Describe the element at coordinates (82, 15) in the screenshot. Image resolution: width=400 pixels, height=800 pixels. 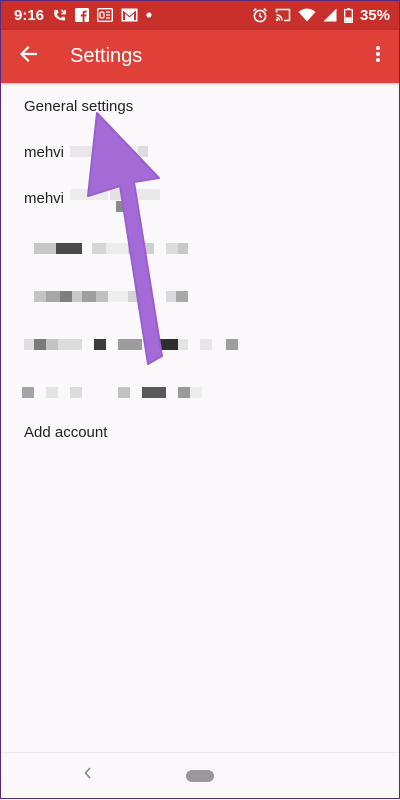
I see `facebook-icon` at that location.